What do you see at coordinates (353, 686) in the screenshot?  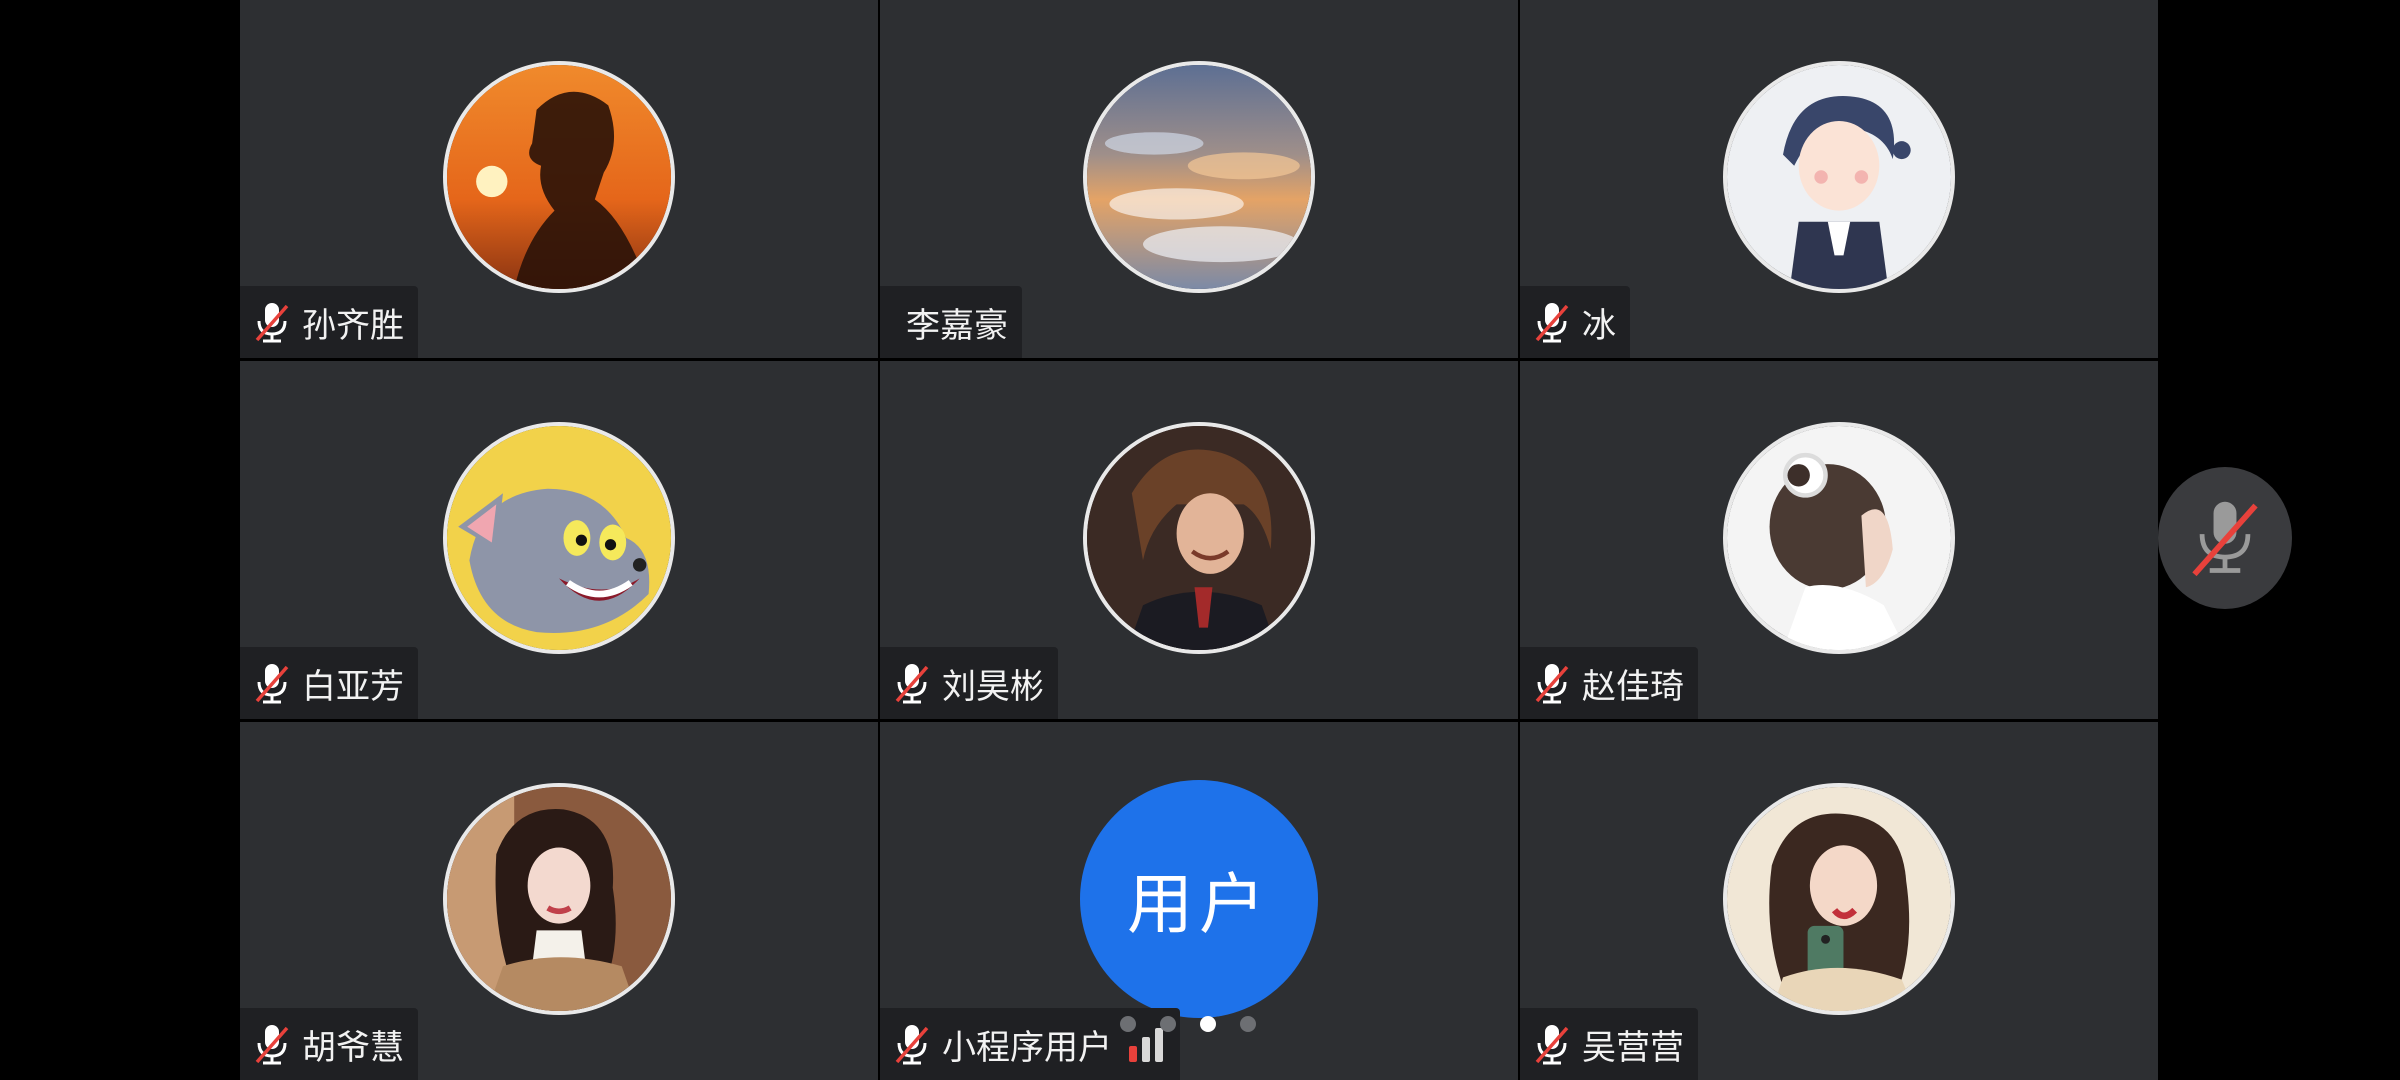 I see `participant-name: 白亚芳` at bounding box center [353, 686].